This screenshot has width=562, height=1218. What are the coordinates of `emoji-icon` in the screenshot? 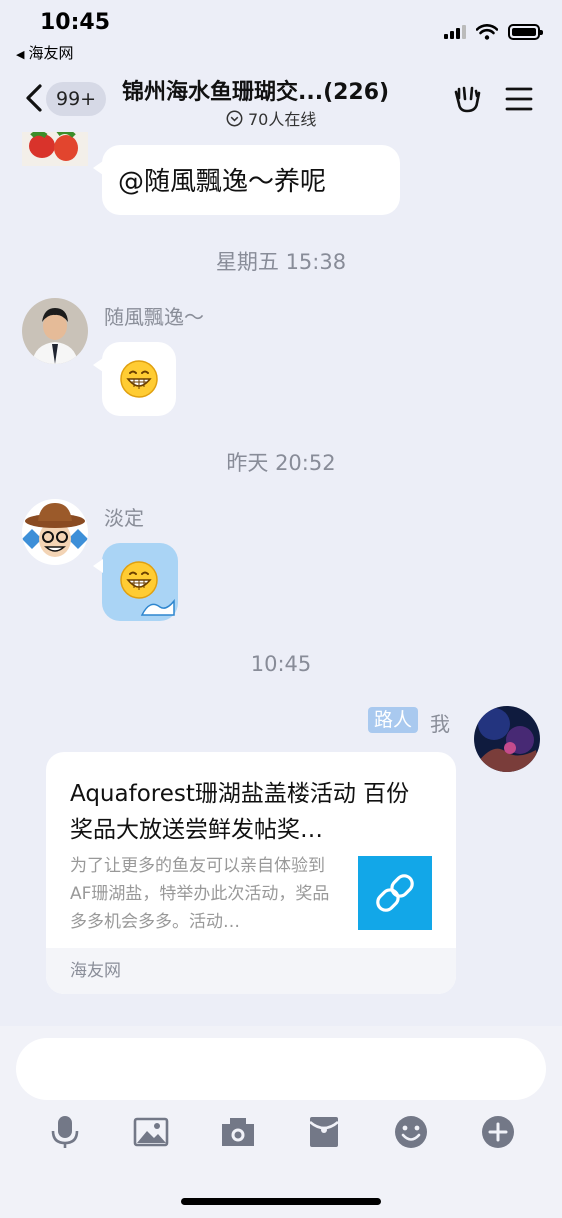 It's located at (411, 1132).